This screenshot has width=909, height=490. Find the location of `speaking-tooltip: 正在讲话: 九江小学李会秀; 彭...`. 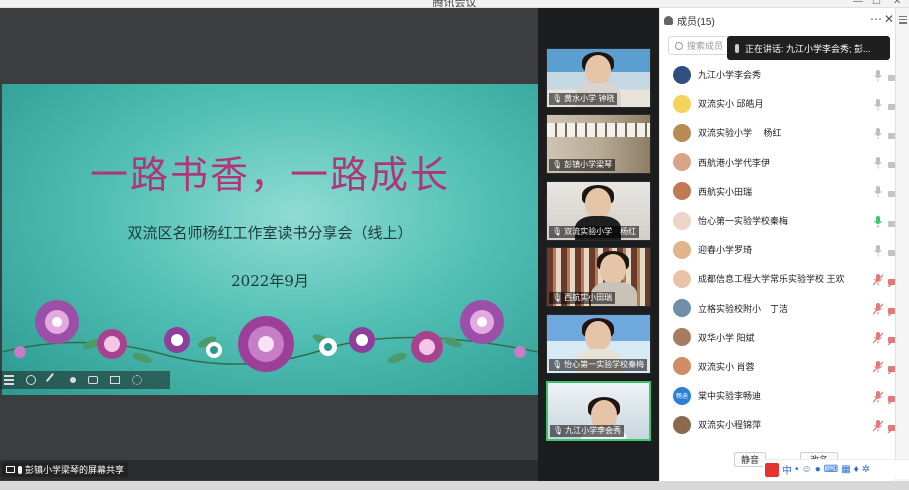

speaking-tooltip: 正在讲话: 九江小学李会秀; 彭... is located at coordinates (808, 48).